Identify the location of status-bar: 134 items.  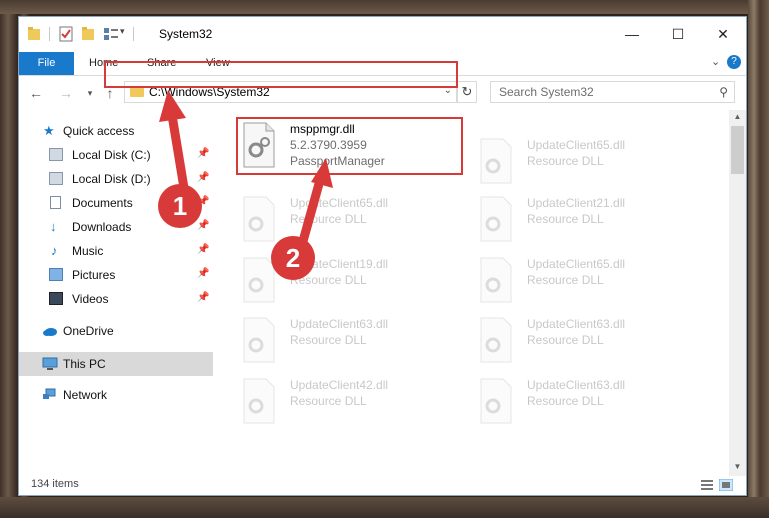
(382, 485).